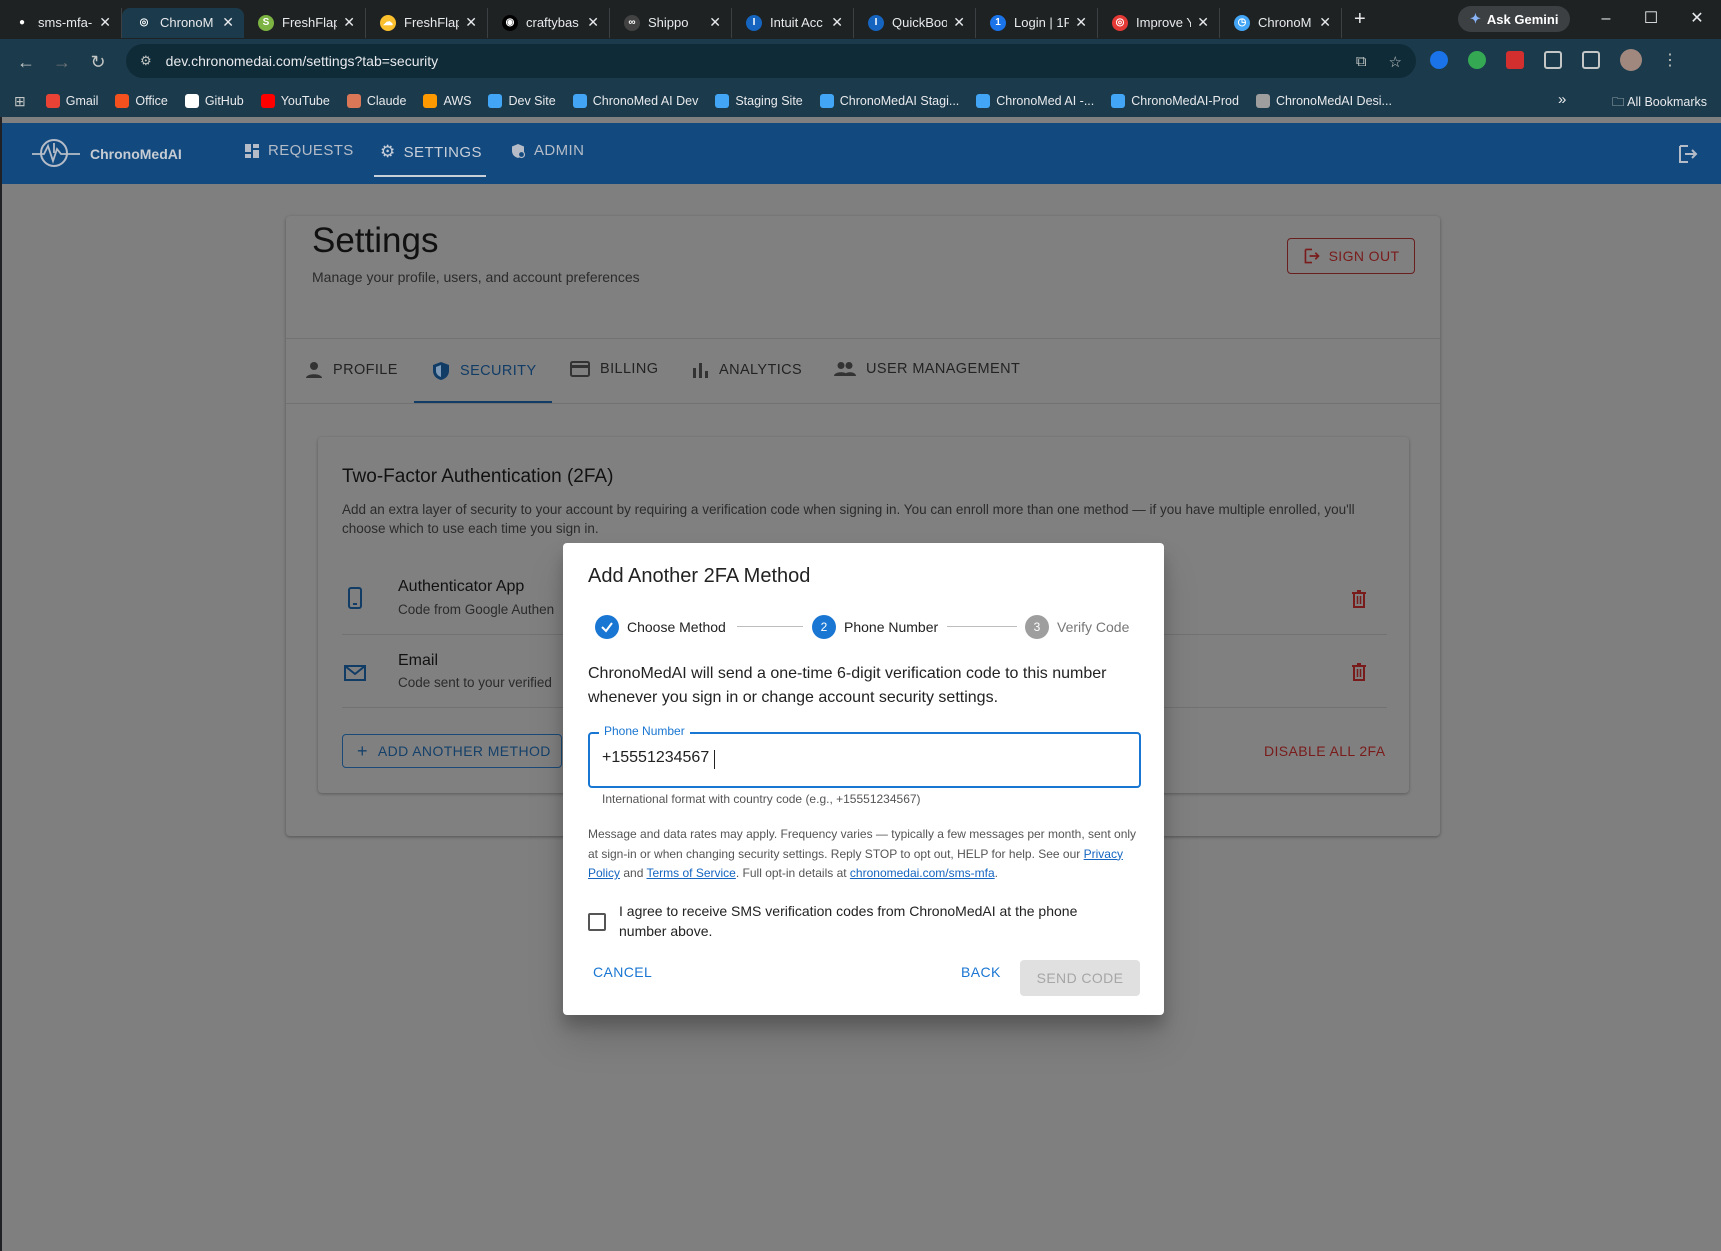  I want to click on browser-tab: ☁ FreshFlap ✕, so click(427, 22).